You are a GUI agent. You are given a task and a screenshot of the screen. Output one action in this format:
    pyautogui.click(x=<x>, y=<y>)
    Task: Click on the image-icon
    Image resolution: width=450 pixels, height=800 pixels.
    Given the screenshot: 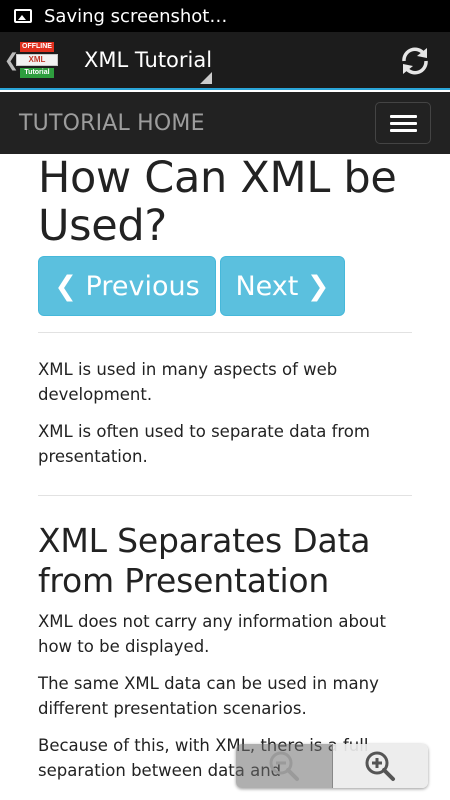 What is the action you would take?
    pyautogui.click(x=23, y=16)
    